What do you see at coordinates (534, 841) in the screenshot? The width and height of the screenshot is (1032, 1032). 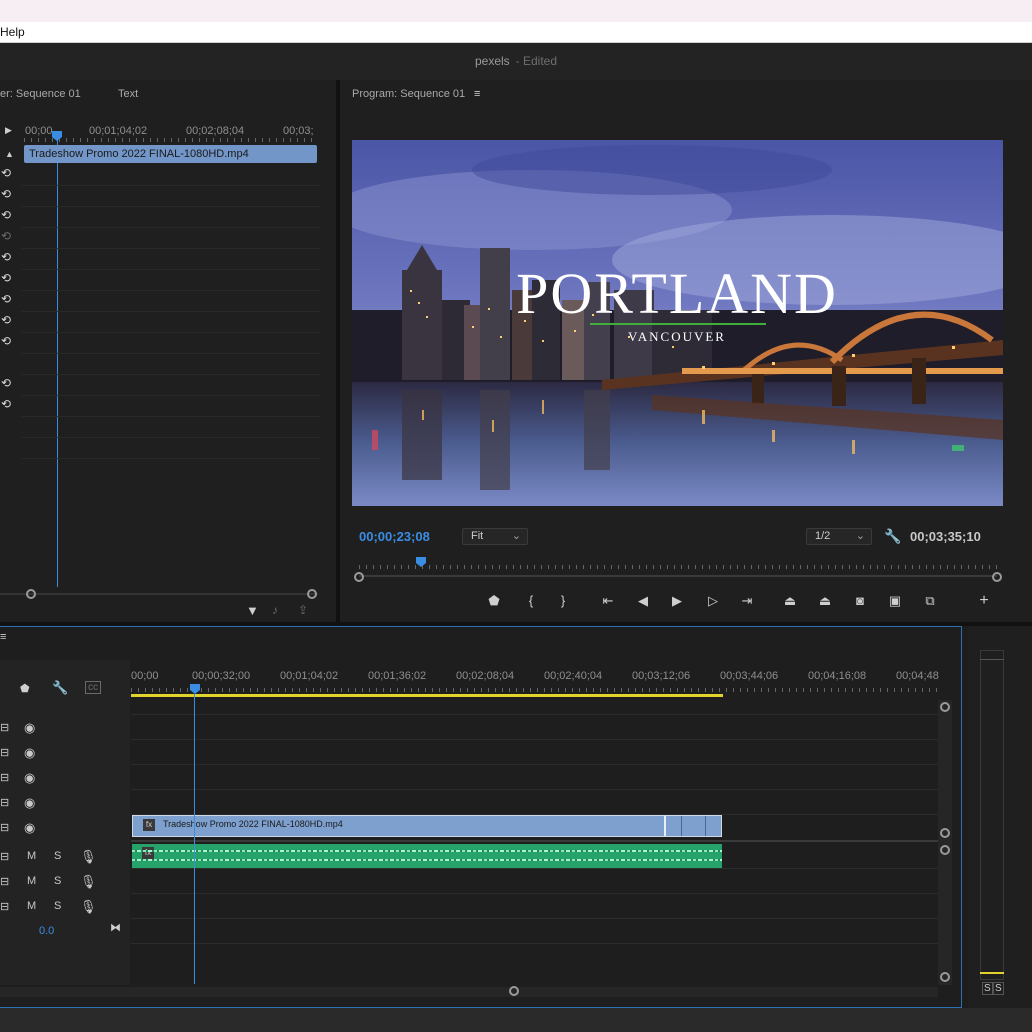 I see `video-audio-divider` at bounding box center [534, 841].